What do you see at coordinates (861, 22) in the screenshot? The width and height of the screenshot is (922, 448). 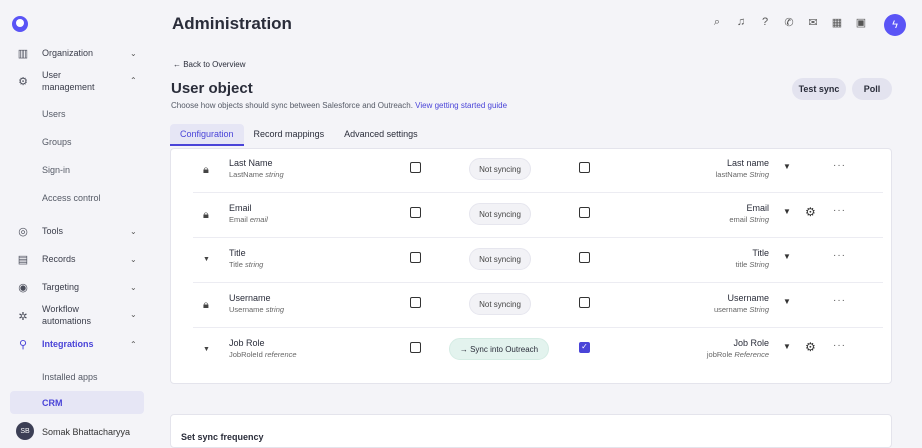 I see `panel-icon: ▣` at bounding box center [861, 22].